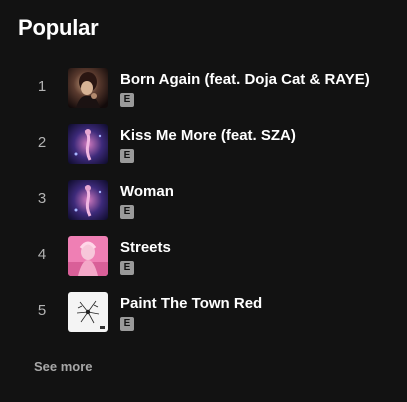 This screenshot has height=402, width=407. What do you see at coordinates (42, 254) in the screenshot?
I see `track-number: 4` at bounding box center [42, 254].